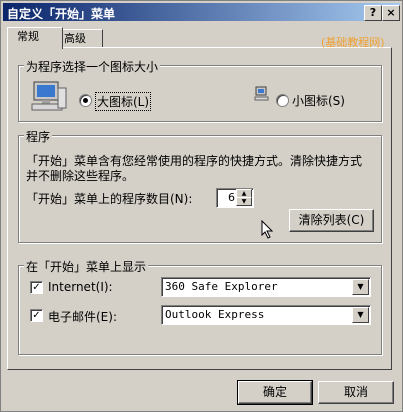 The image size is (403, 412). What do you see at coordinates (266, 315) in the screenshot?
I see `email-client-select: Outlook Express ▼` at bounding box center [266, 315].